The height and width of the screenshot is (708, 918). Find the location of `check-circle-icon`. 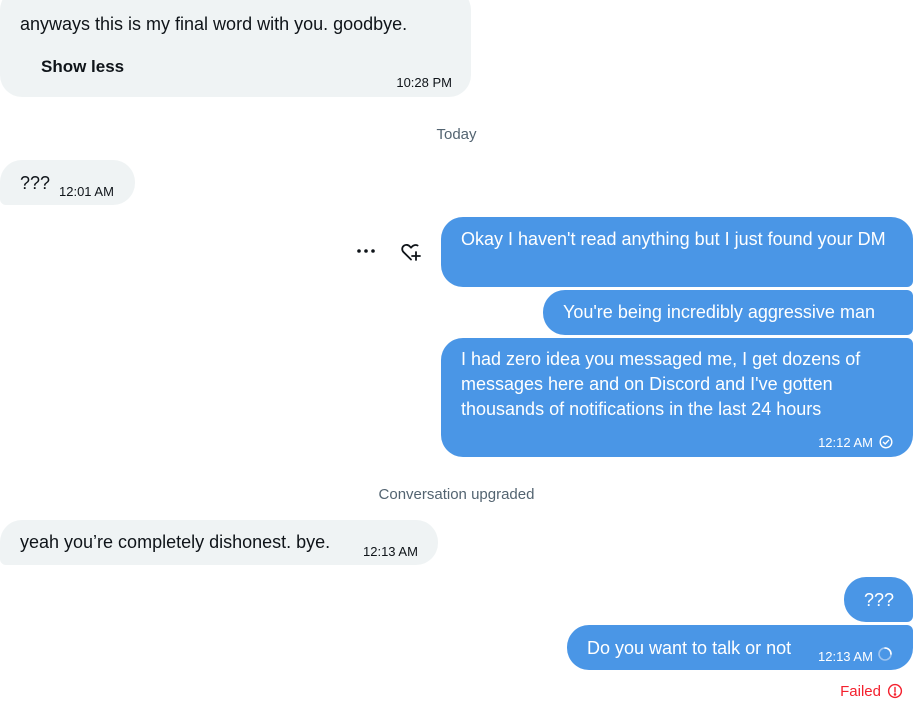

check-circle-icon is located at coordinates (886, 440).